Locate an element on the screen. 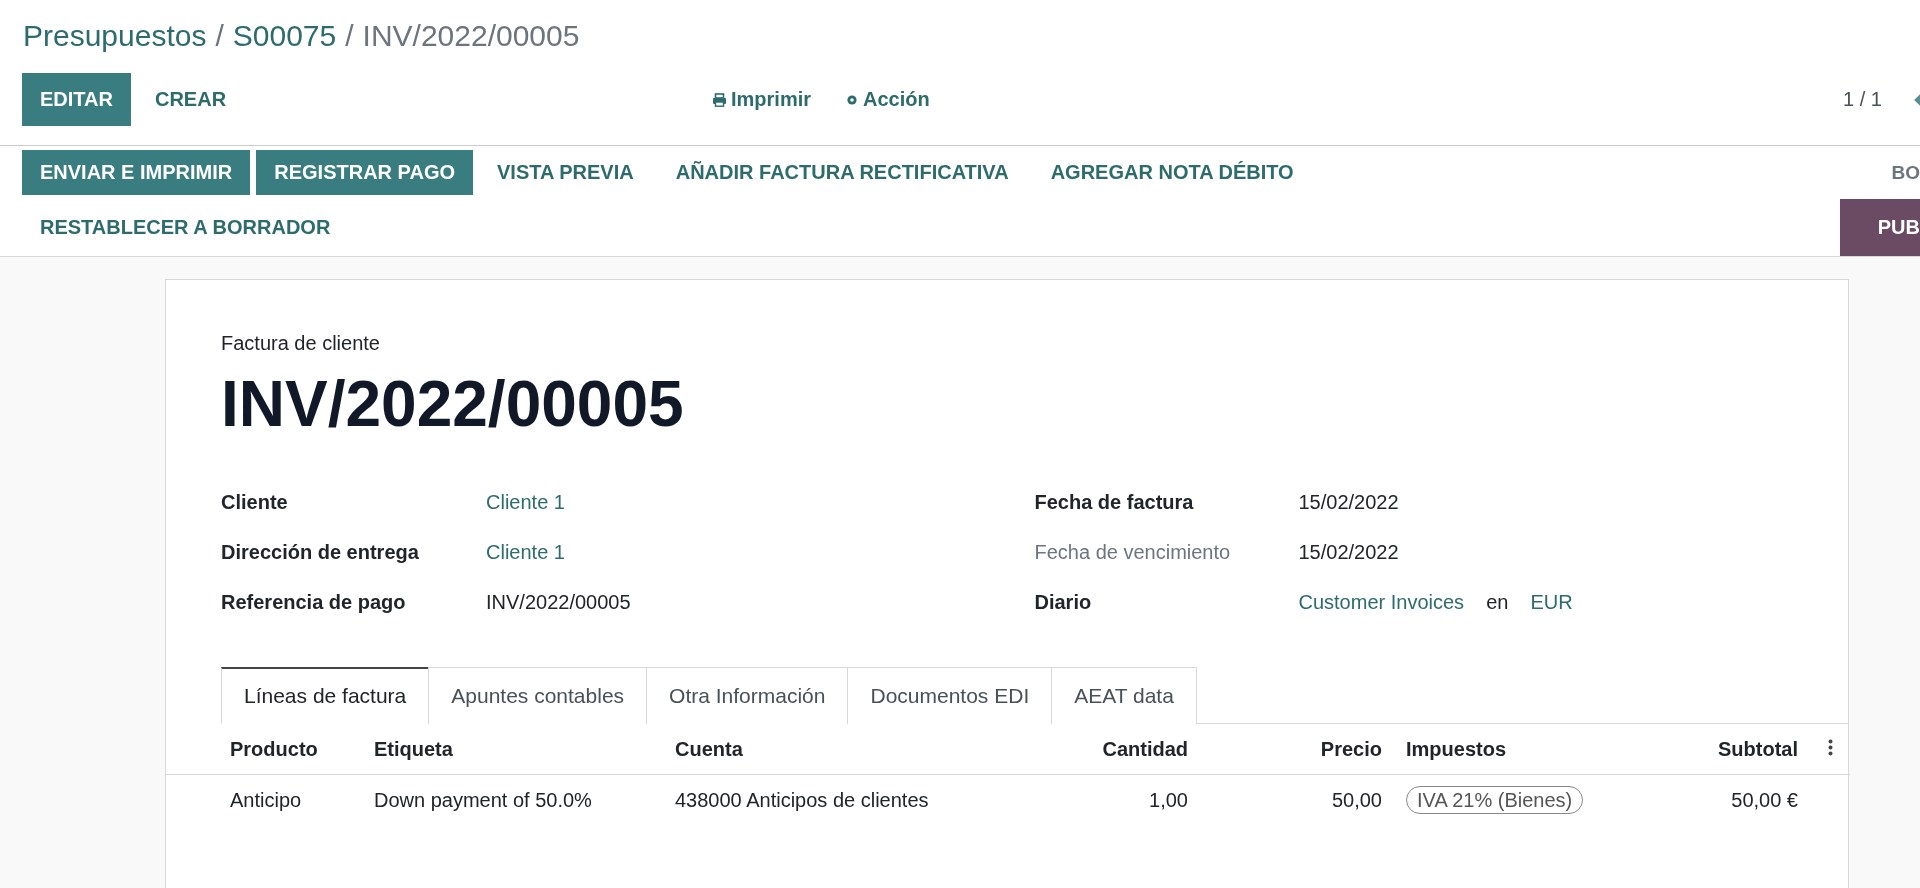  print-menu: Imprimir is located at coordinates (762, 99).